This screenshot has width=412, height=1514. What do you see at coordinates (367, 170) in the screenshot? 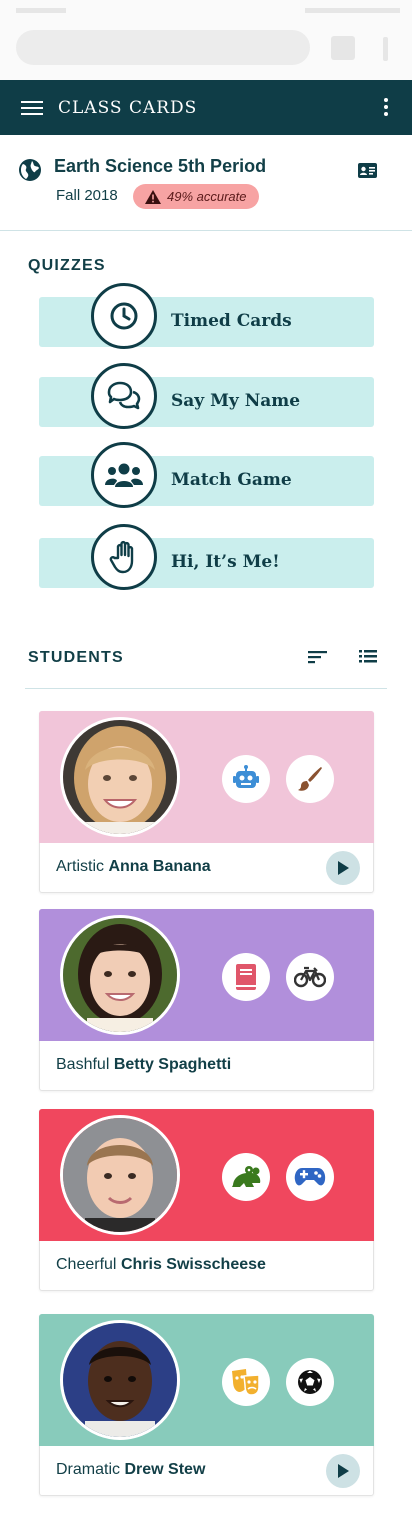
I see `id-card-icon` at bounding box center [367, 170].